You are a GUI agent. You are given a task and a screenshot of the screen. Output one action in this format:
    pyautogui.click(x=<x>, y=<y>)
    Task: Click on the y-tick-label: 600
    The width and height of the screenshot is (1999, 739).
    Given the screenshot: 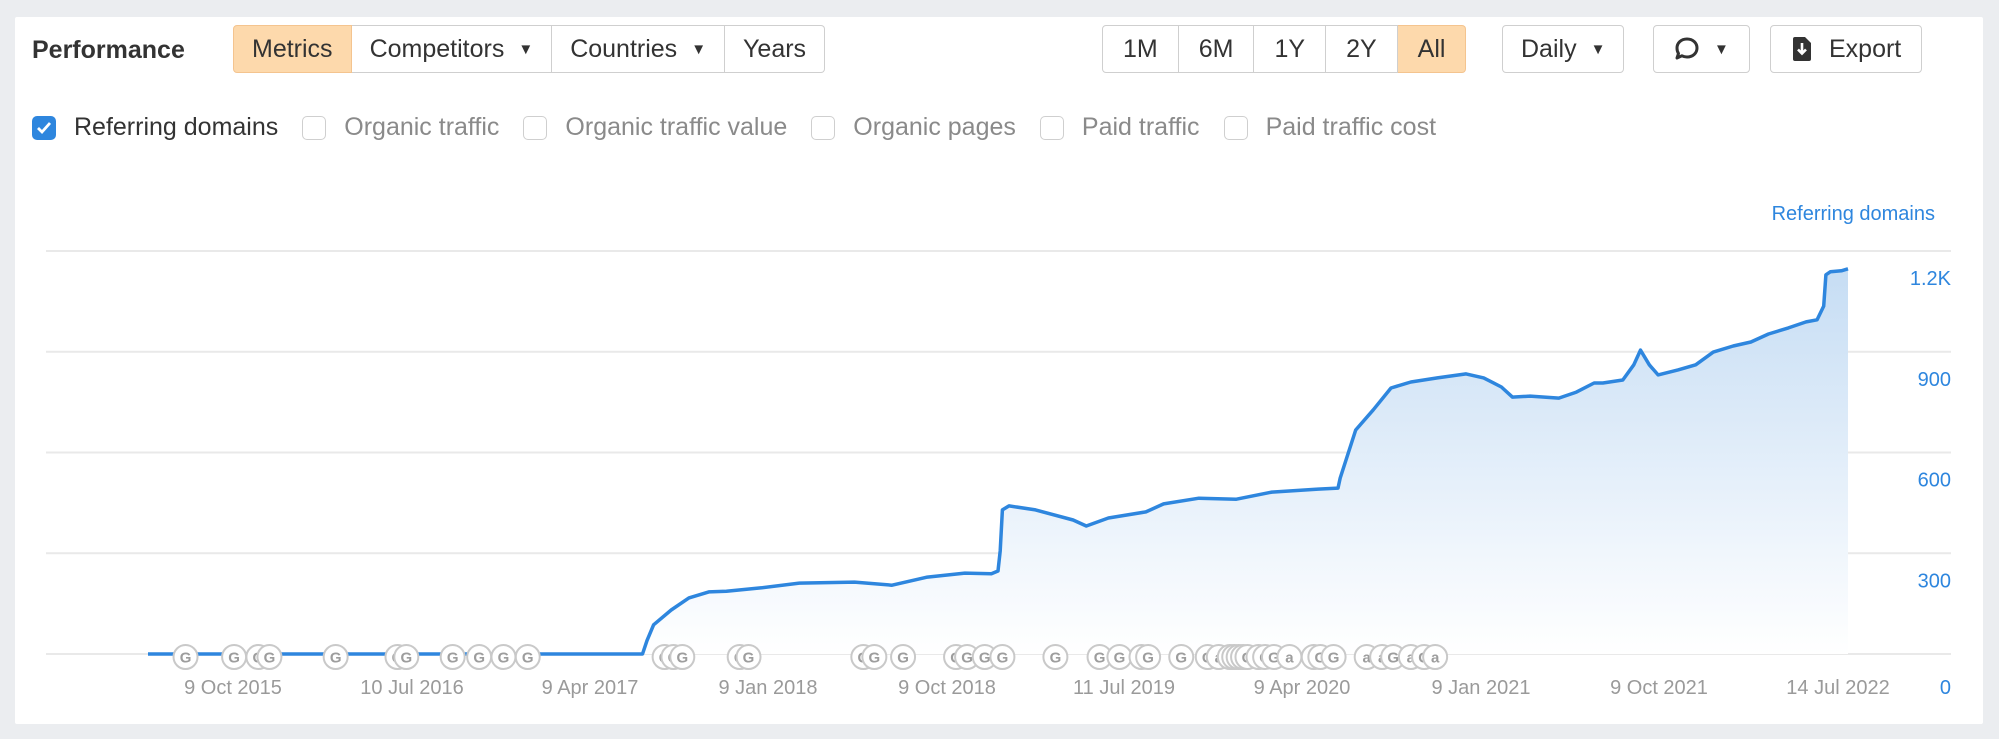 What is the action you would take?
    pyautogui.click(x=1934, y=481)
    